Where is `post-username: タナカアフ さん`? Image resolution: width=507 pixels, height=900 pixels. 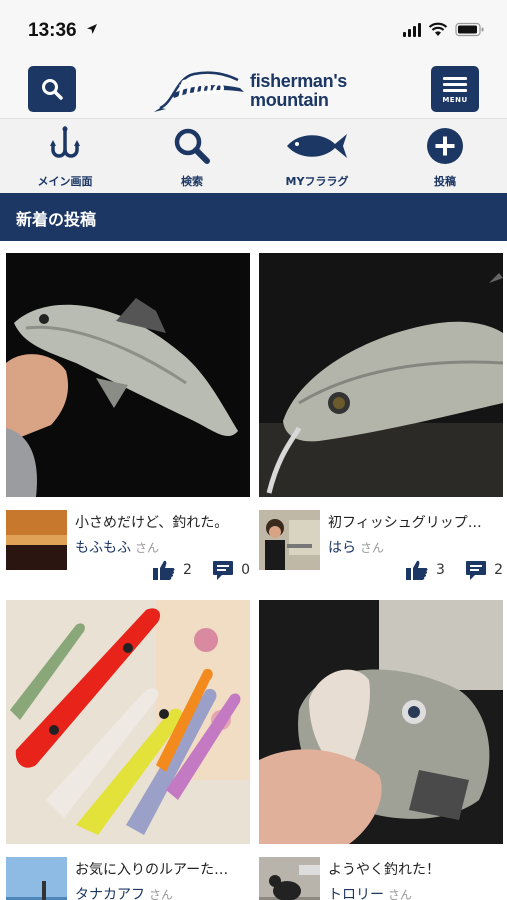
post-username: タナカアフ さん is located at coordinates (124, 892).